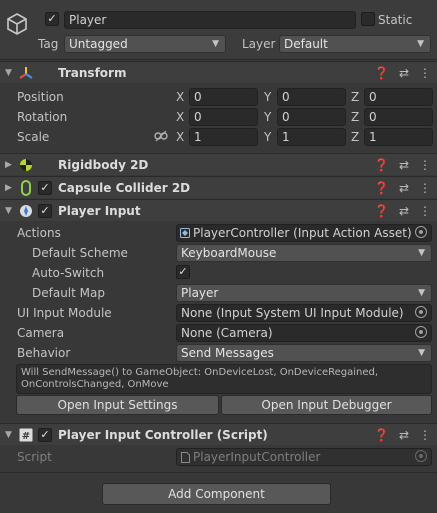 The image size is (437, 513). What do you see at coordinates (326, 405) in the screenshot?
I see `open-input-debugger-button: Open Input Debugger` at bounding box center [326, 405].